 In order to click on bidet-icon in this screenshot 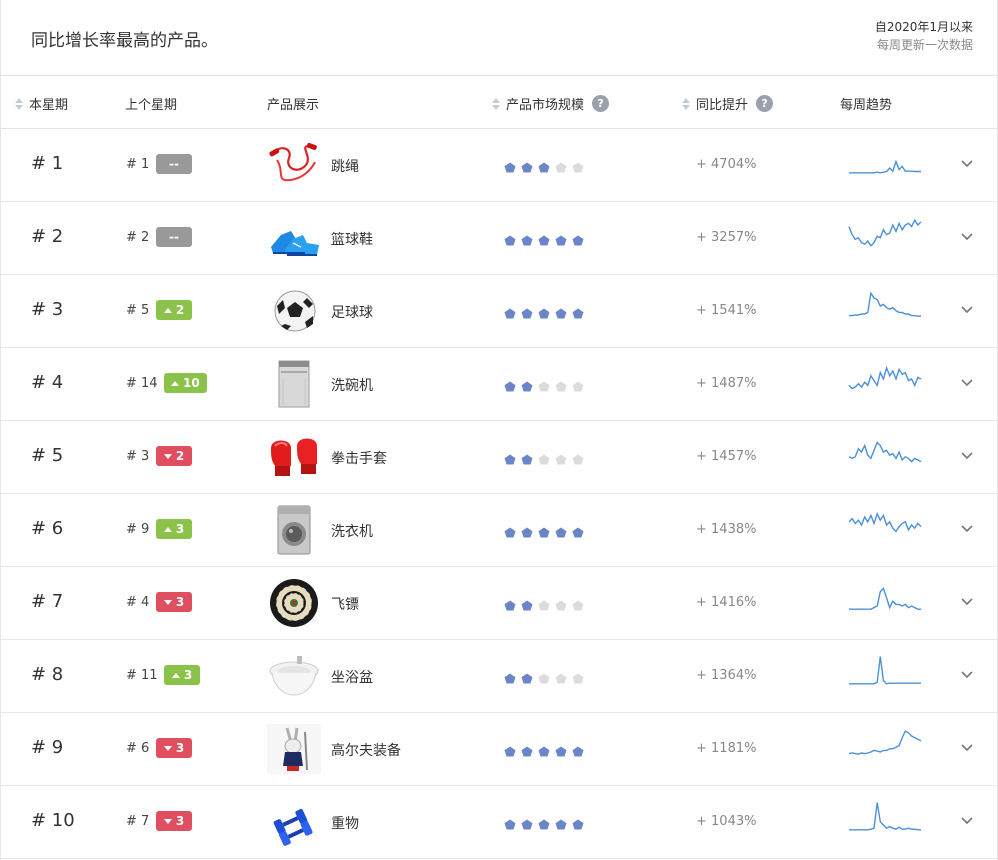, I will do `click(294, 676)`.